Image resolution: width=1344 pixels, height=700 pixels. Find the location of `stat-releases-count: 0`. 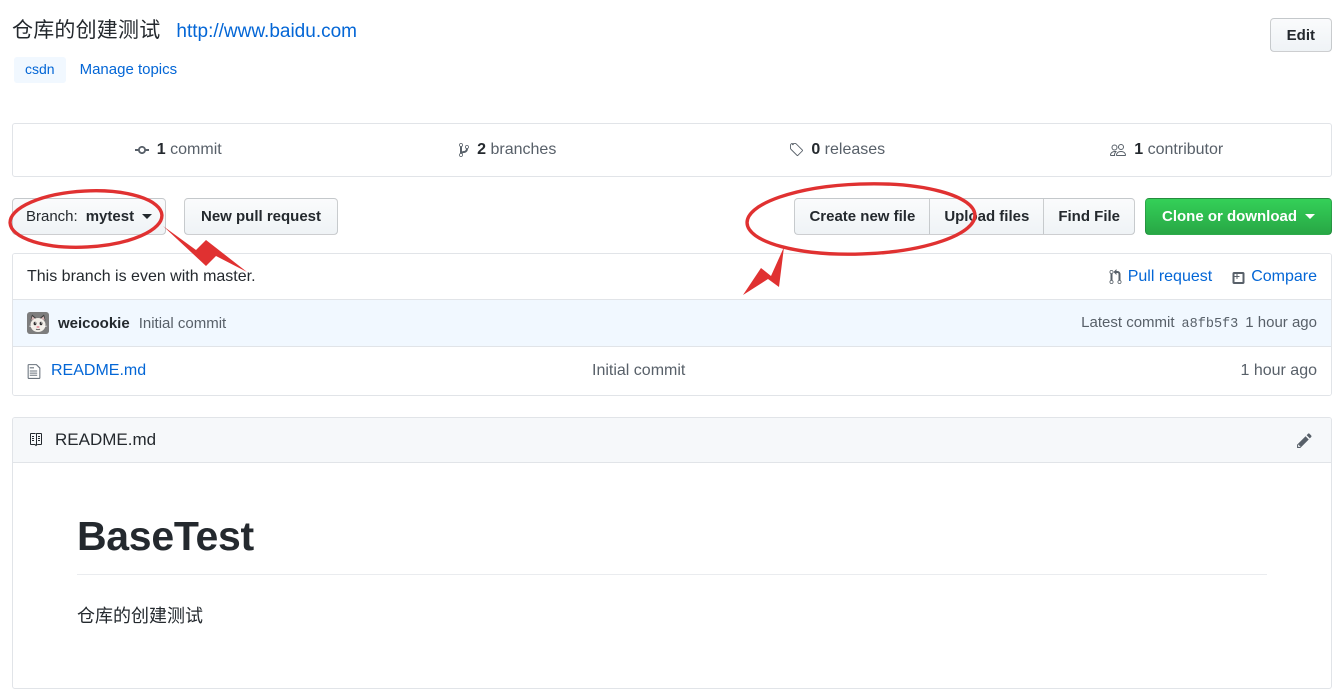

stat-releases-count: 0 is located at coordinates (816, 149).